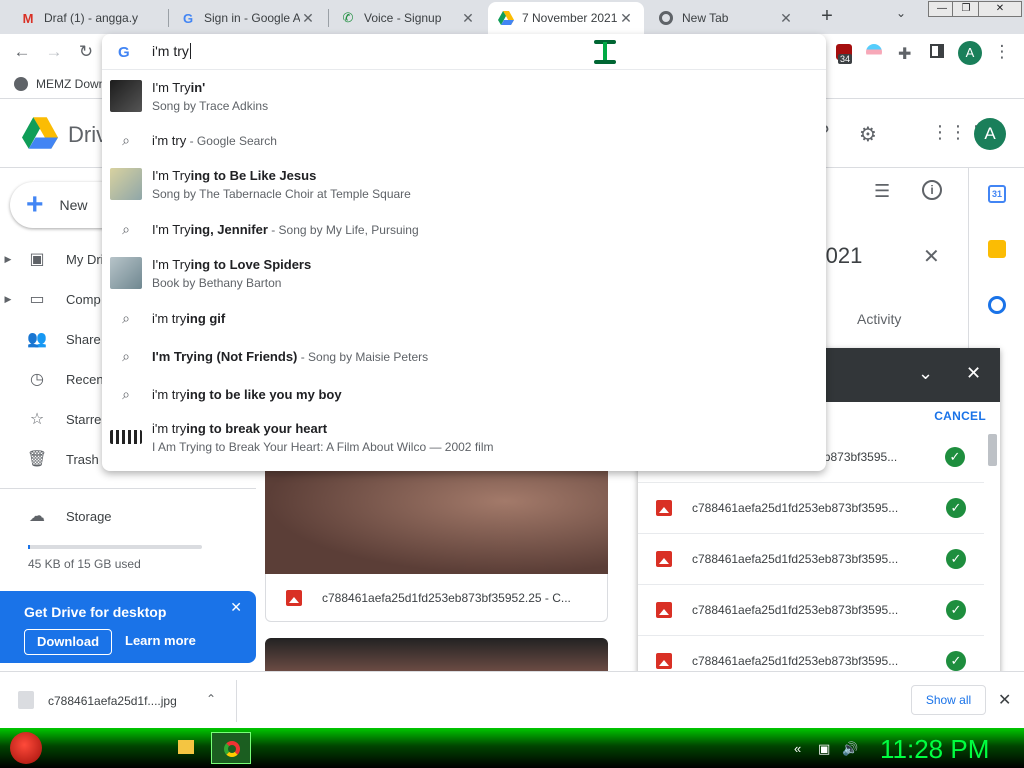  Describe the element at coordinates (37, 299) in the screenshot. I see `computers-icon: ▭` at that location.